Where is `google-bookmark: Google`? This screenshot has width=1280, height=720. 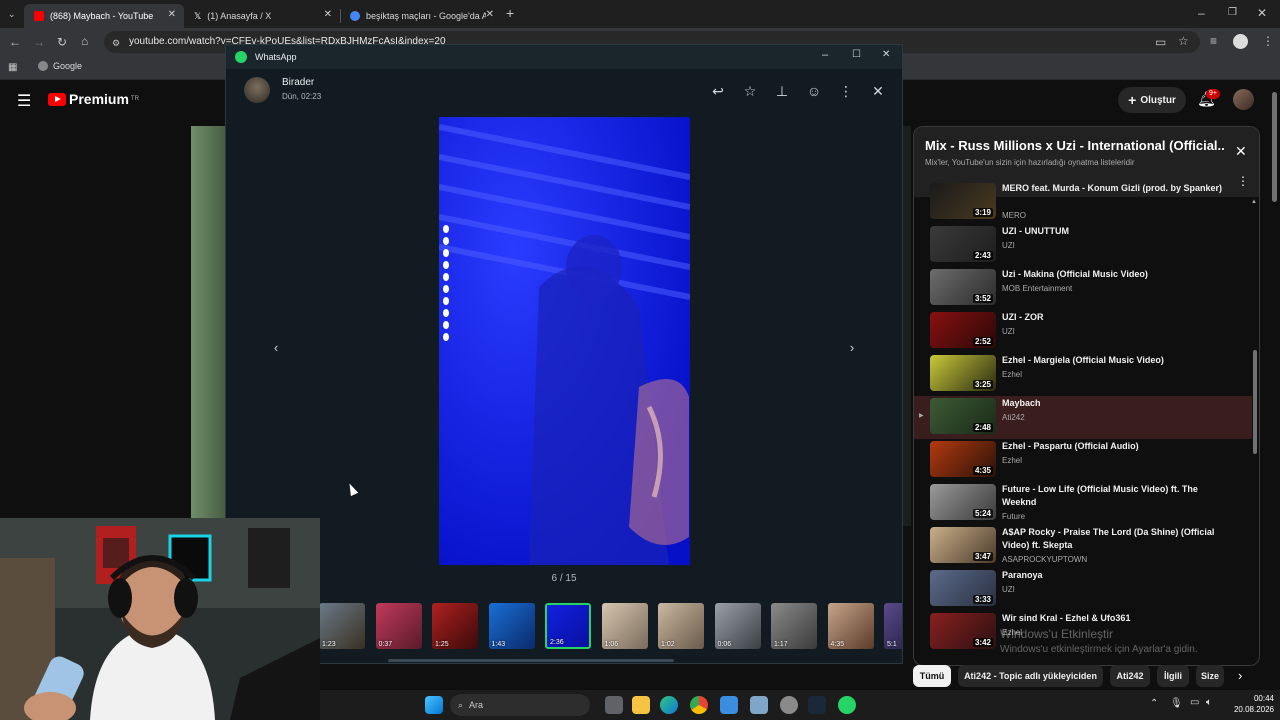
google-bookmark: Google is located at coordinates (60, 66).